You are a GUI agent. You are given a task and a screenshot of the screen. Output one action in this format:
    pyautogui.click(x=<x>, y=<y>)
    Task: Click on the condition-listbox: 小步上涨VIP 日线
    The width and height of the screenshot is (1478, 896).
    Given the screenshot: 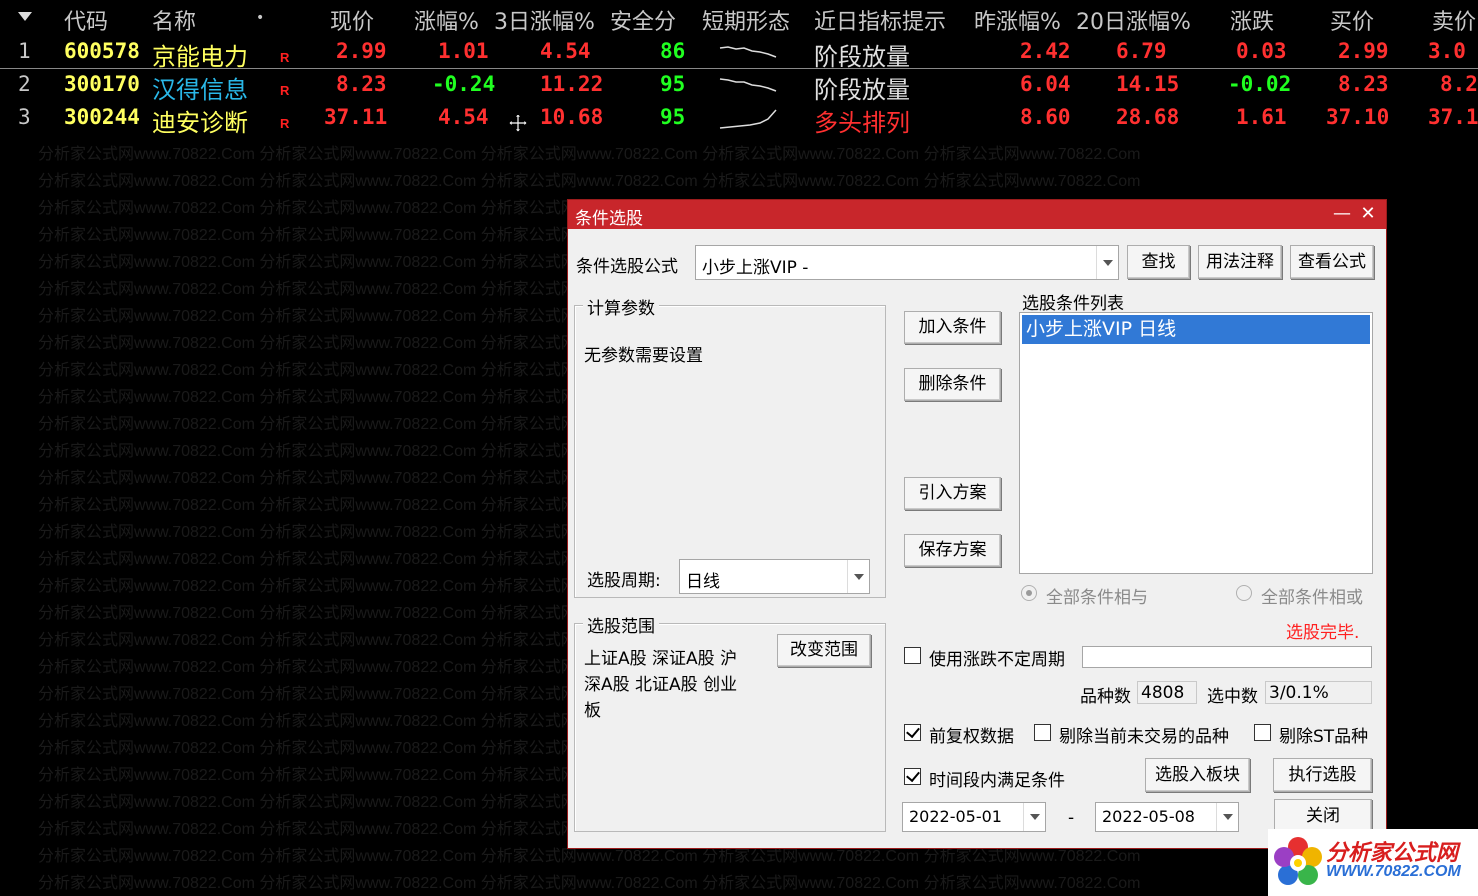 What is the action you would take?
    pyautogui.click(x=1196, y=443)
    